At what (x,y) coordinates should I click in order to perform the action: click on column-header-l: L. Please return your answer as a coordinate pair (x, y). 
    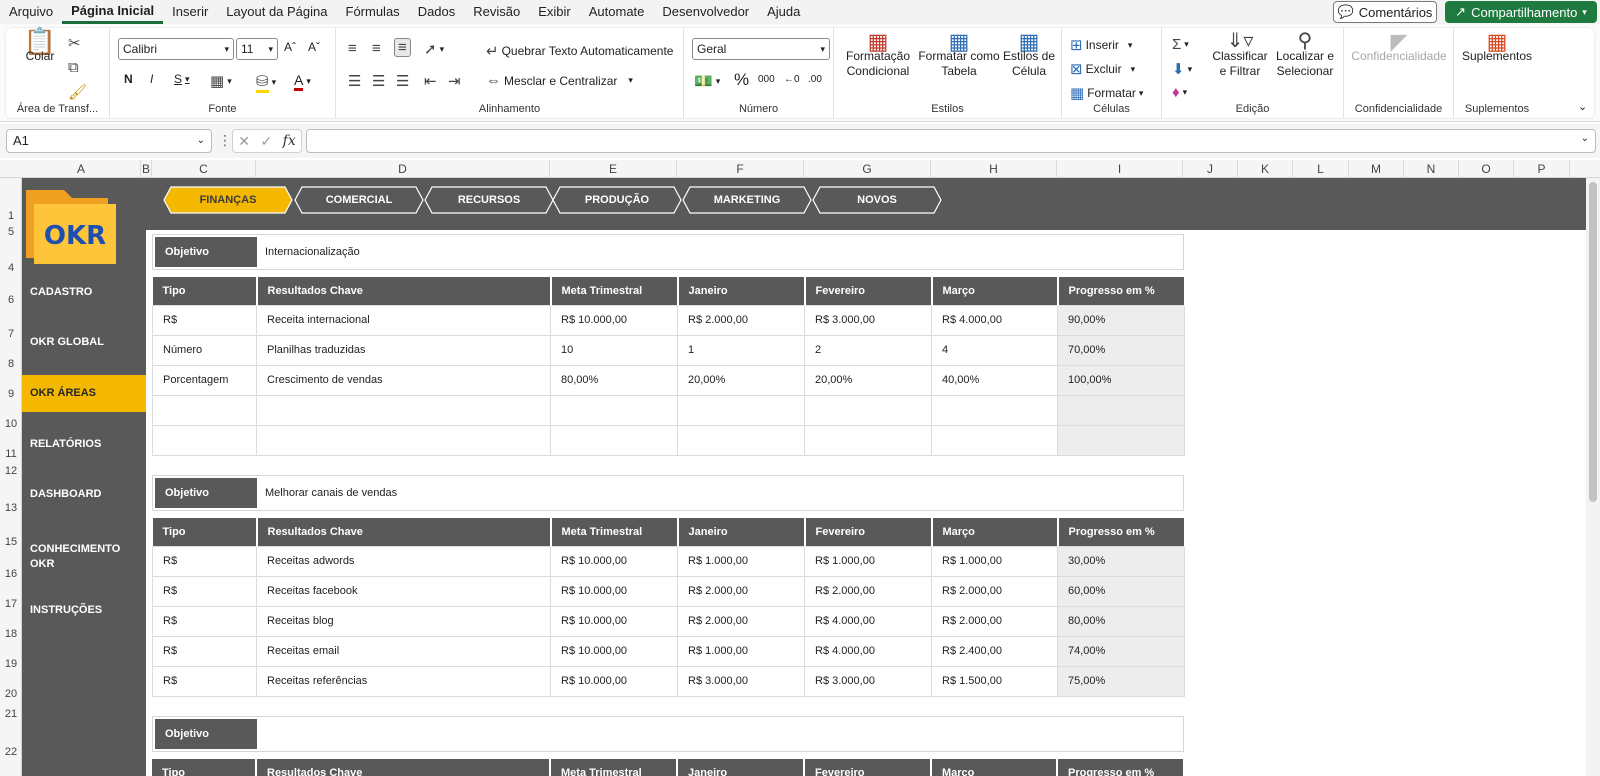
    Looking at the image, I should click on (1321, 169).